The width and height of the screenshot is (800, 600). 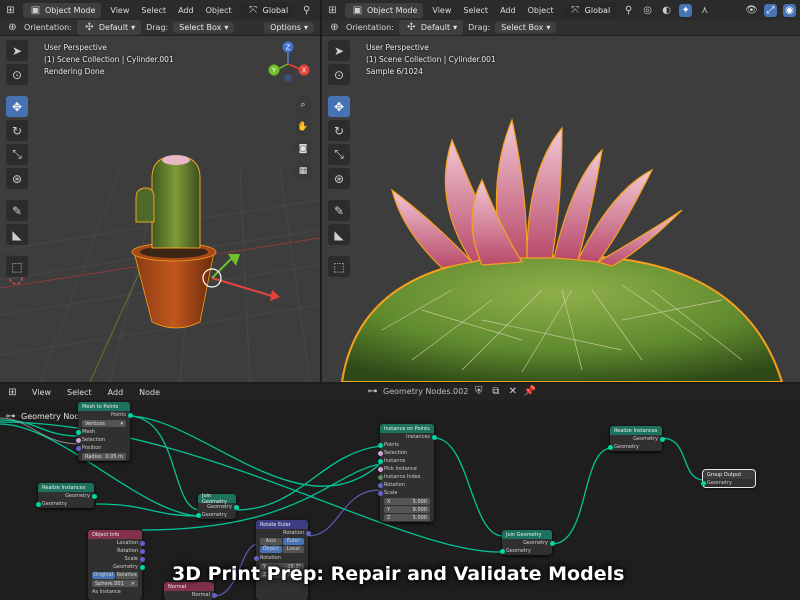 What do you see at coordinates (303, 171) in the screenshot?
I see `perspective-grid-icon: ▦` at bounding box center [303, 171].